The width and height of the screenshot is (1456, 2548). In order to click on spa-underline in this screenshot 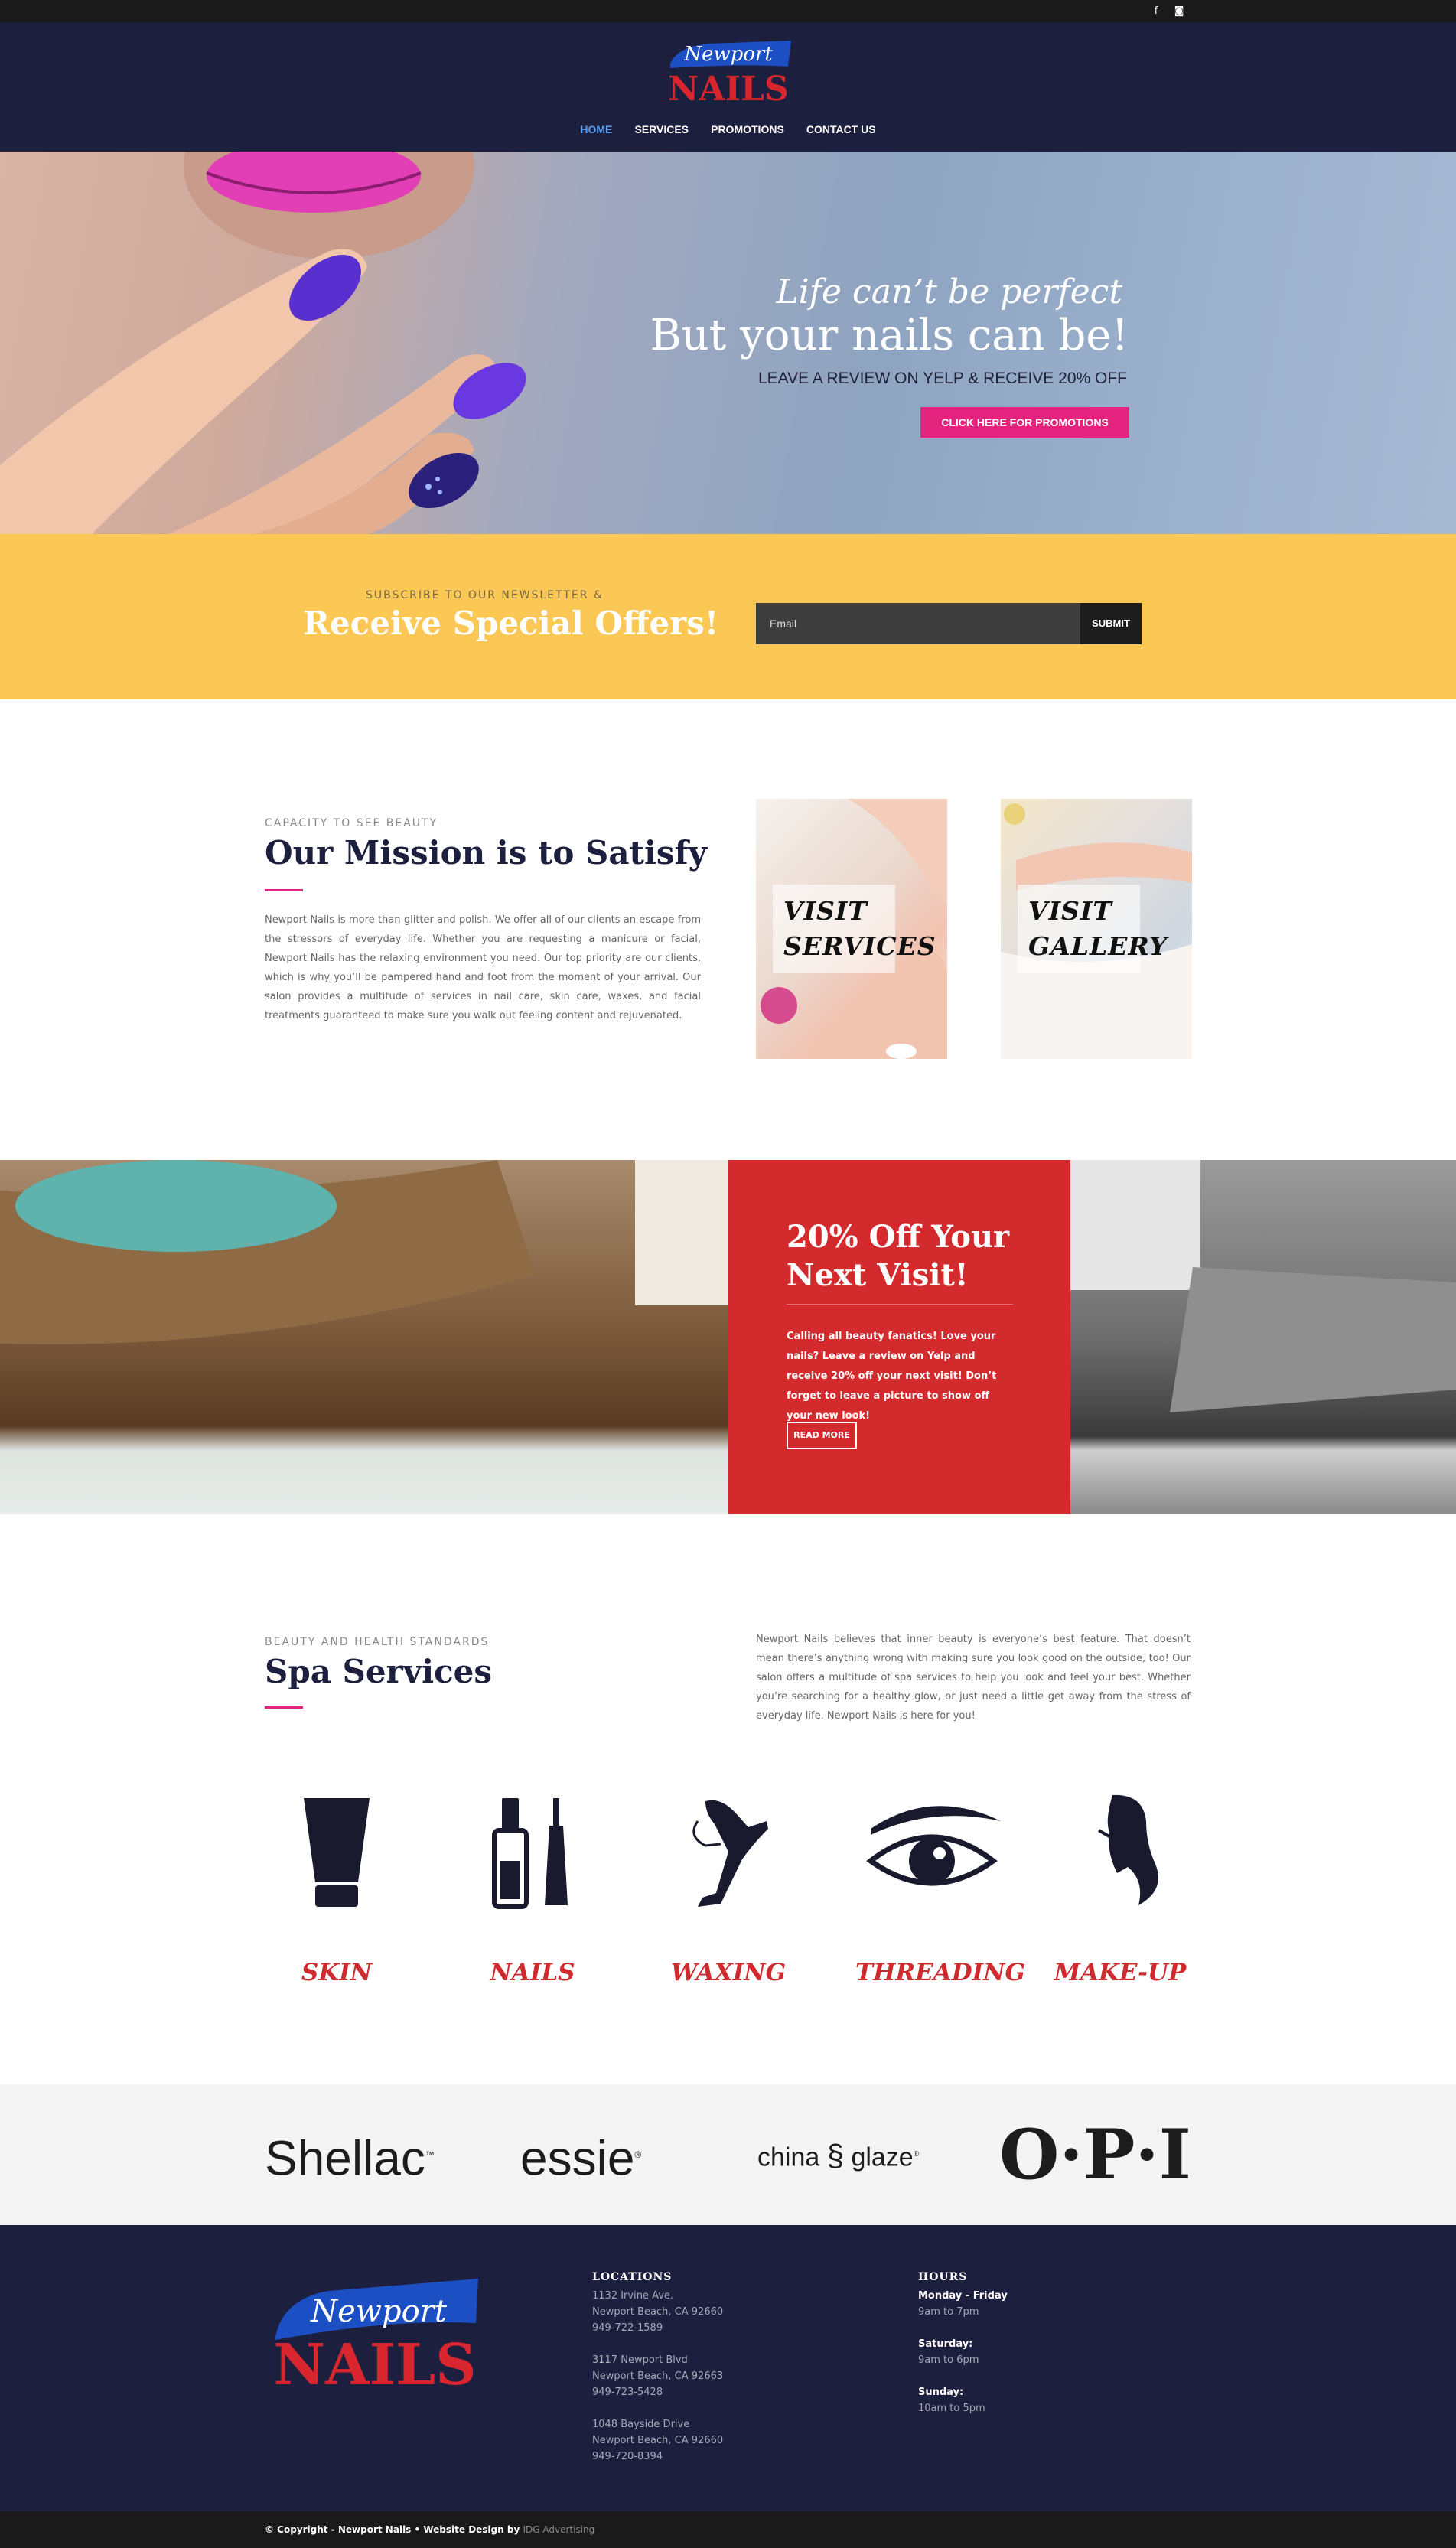, I will do `click(284, 1708)`.